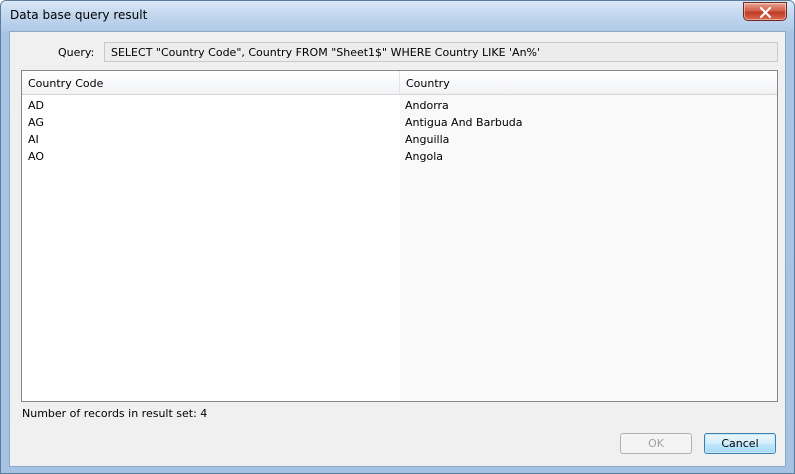  I want to click on grid-header: Country Code Country, so click(399, 83).